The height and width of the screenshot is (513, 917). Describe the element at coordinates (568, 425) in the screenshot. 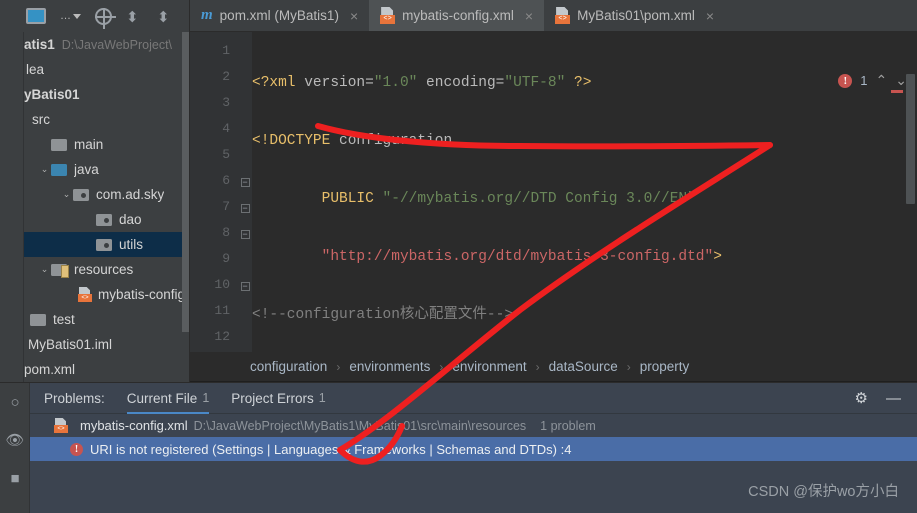

I see `problems-file-count: 1 problem` at that location.